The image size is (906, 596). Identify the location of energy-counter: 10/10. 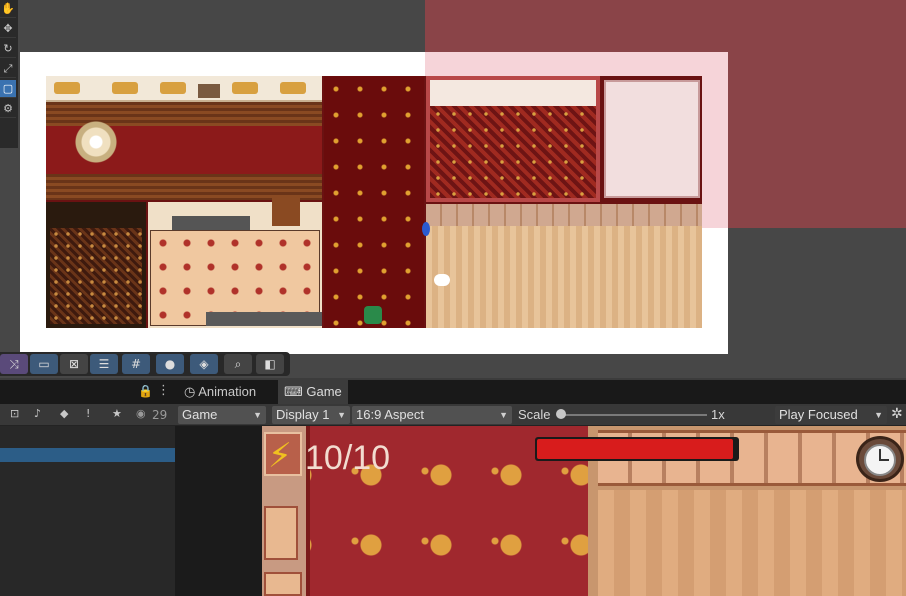
(348, 458).